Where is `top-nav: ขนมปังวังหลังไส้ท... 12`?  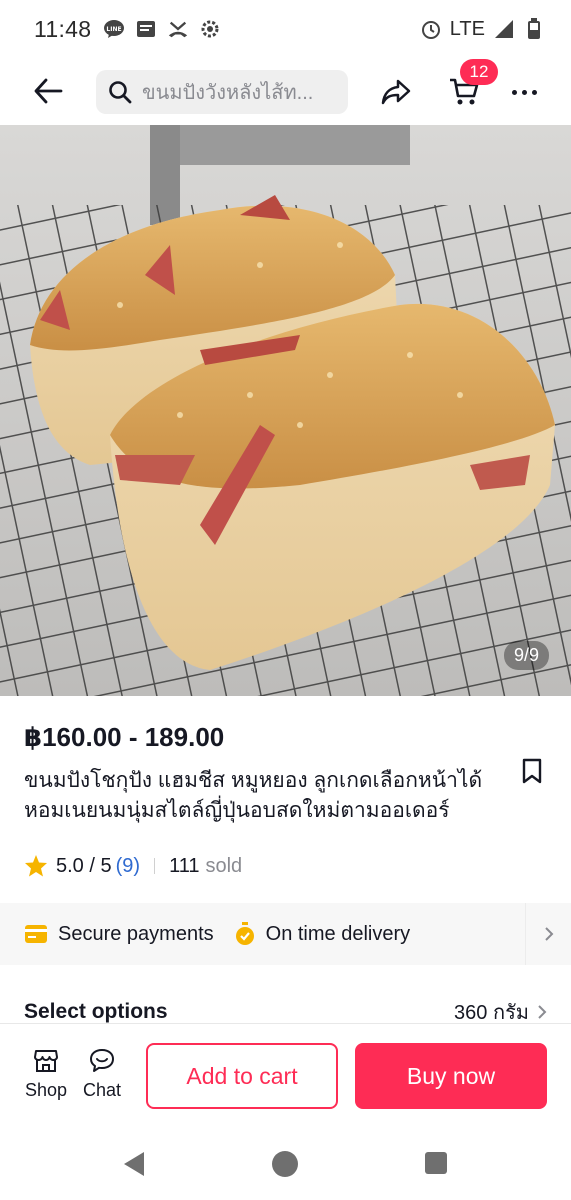
top-nav: ขนมปังวังหลังไส้ท... 12 is located at coordinates (285, 89).